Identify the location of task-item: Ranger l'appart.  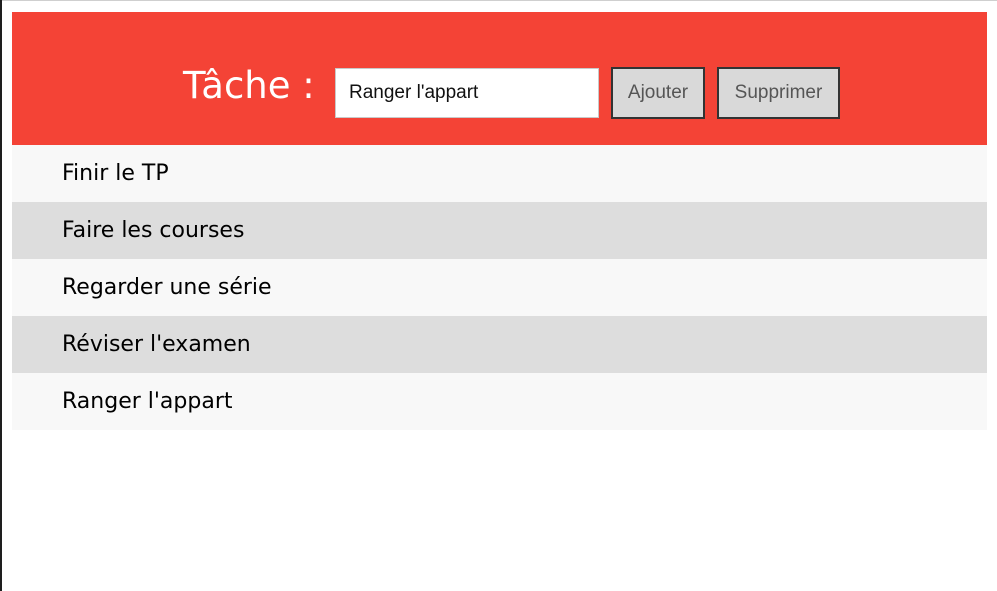
(499, 401).